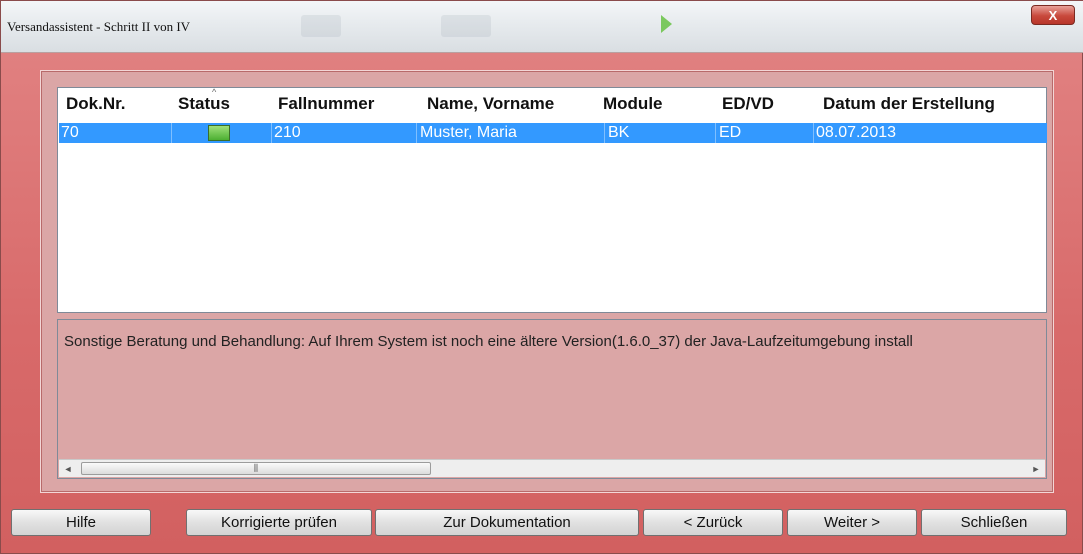 Image resolution: width=1083 pixels, height=554 pixels. What do you see at coordinates (909, 104) in the screenshot?
I see `column-header-datum: Datum der Erstellung` at bounding box center [909, 104].